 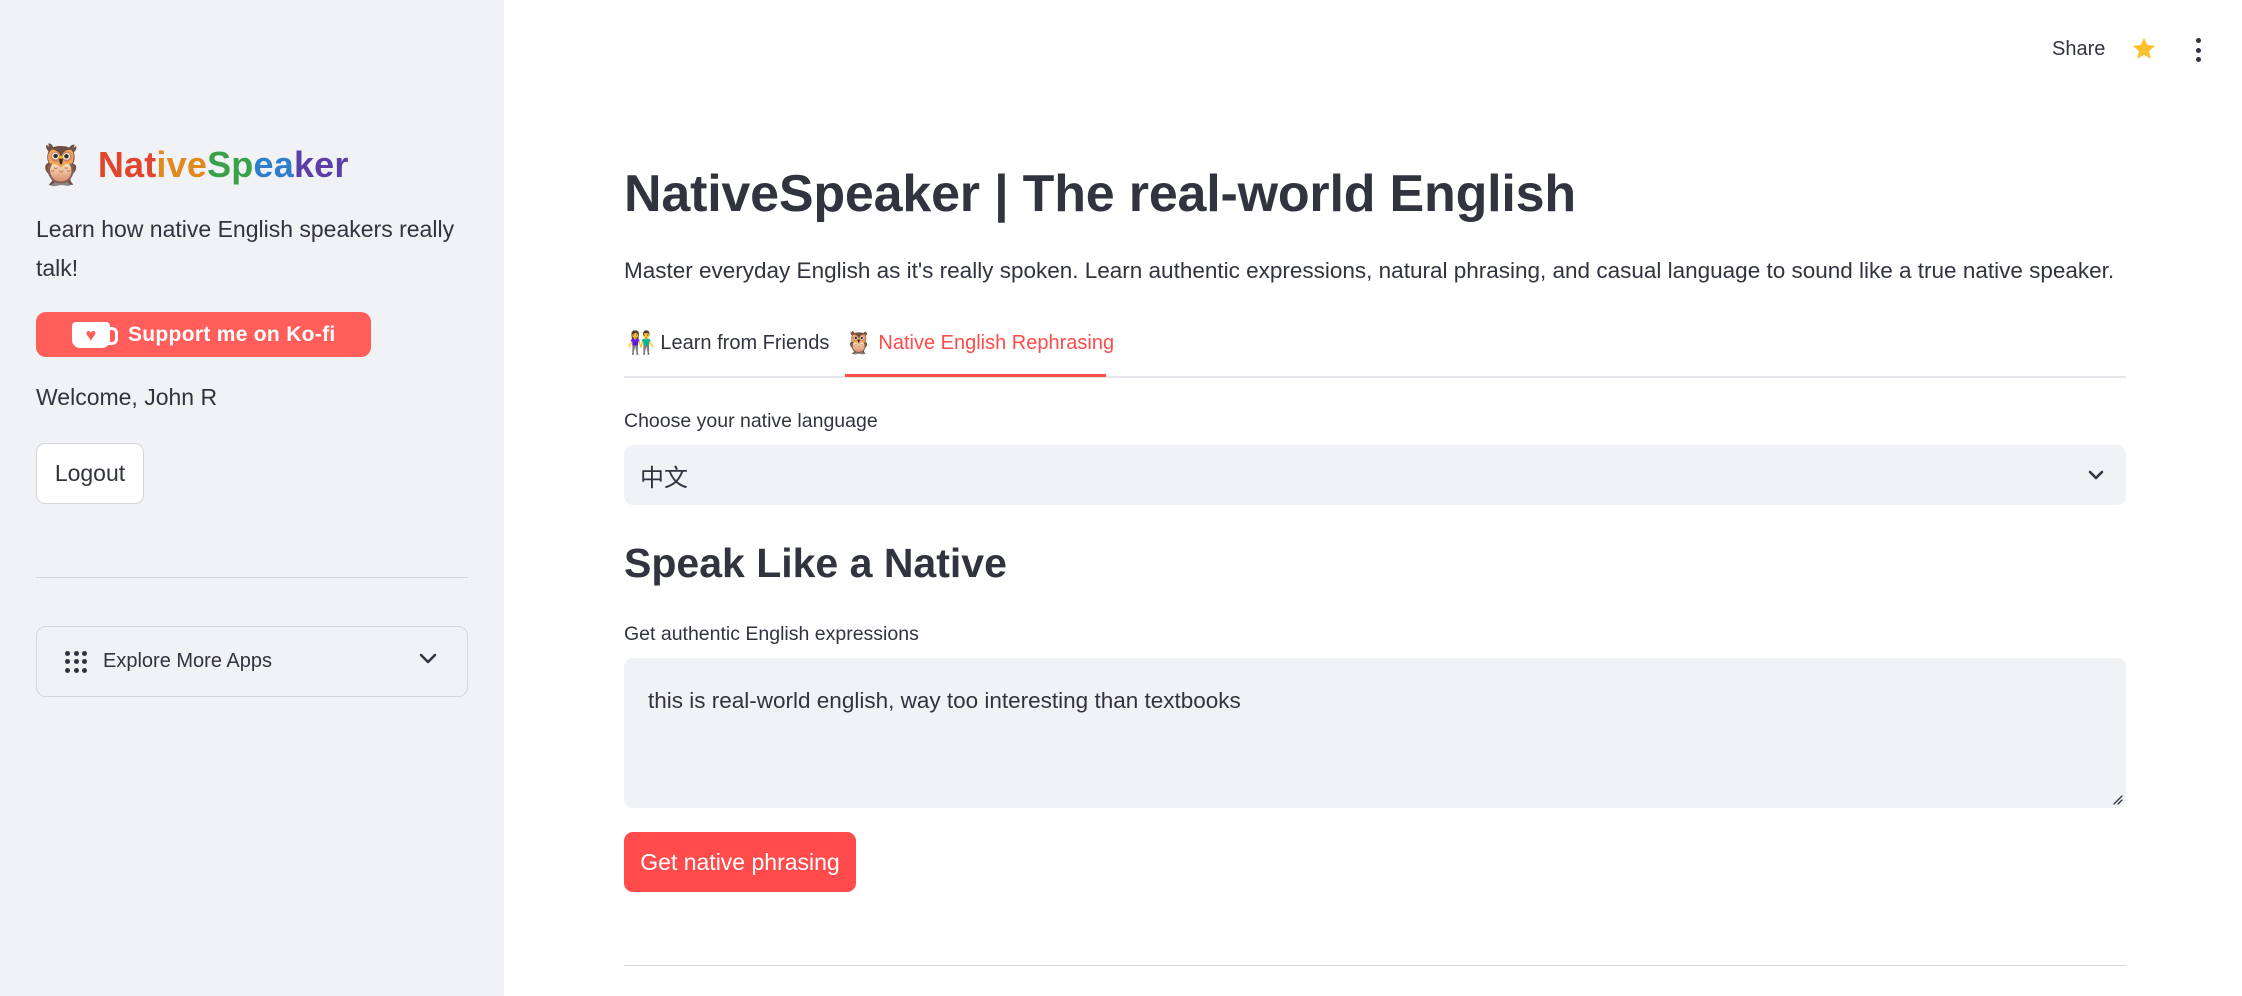 What do you see at coordinates (187, 661) in the screenshot?
I see `explore-label: Explore More Apps` at bounding box center [187, 661].